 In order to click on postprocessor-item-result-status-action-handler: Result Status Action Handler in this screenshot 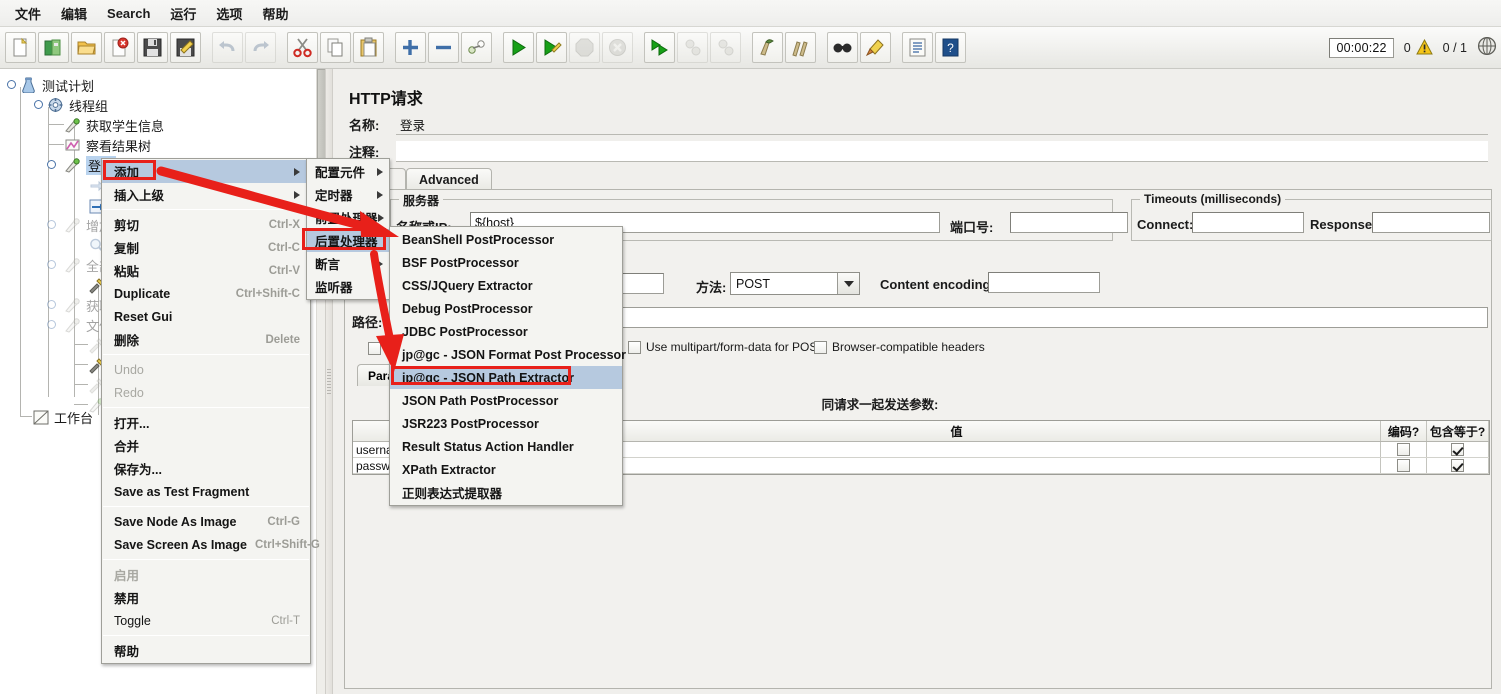, I will do `click(506, 446)`.